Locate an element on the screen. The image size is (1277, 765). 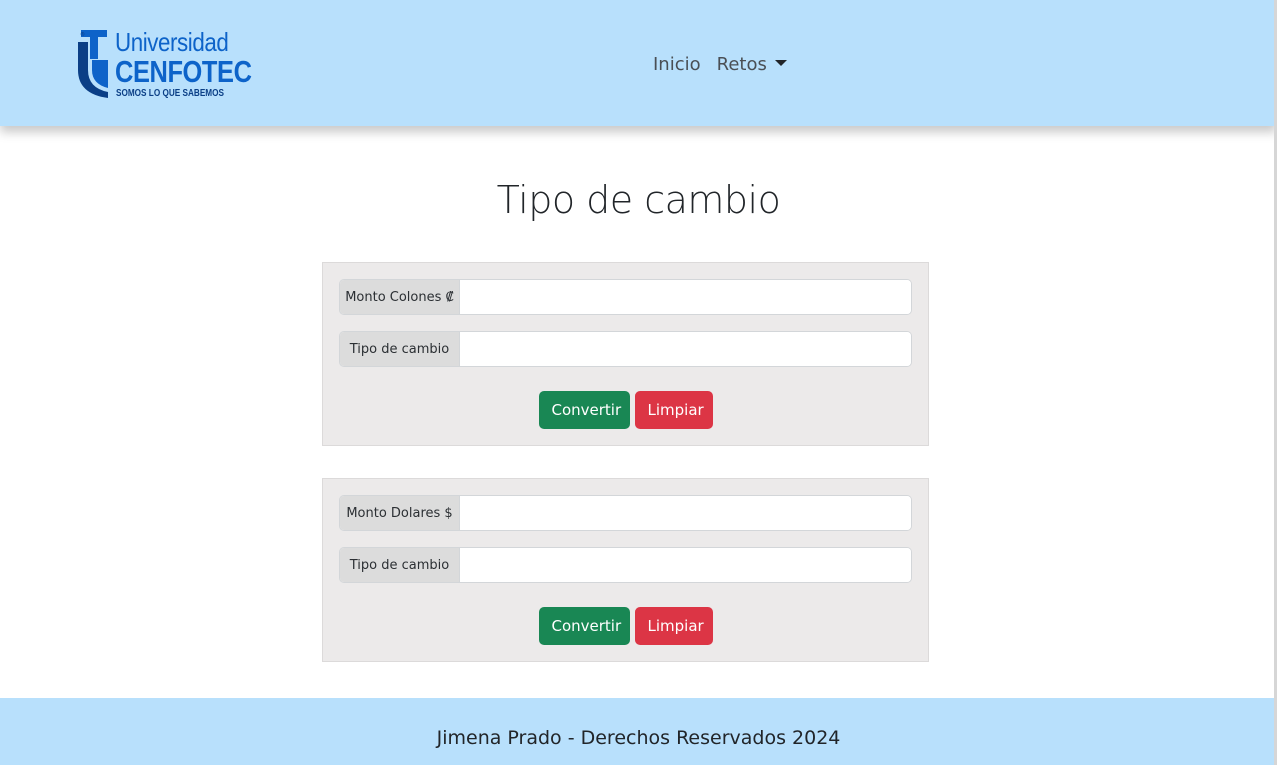
logo-tagline-text: SOMOS LO QUE SABEMOS is located at coordinates (170, 93).